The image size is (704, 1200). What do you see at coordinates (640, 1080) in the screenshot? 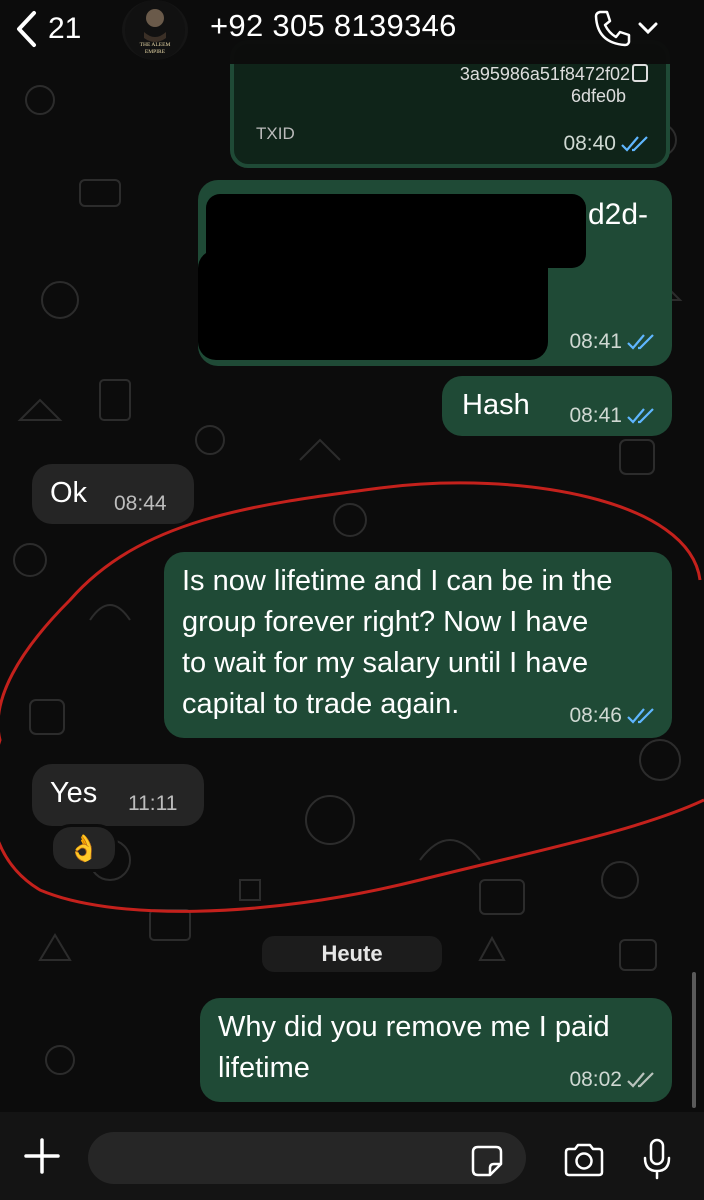
I see `delivered-ticks-icon` at bounding box center [640, 1080].